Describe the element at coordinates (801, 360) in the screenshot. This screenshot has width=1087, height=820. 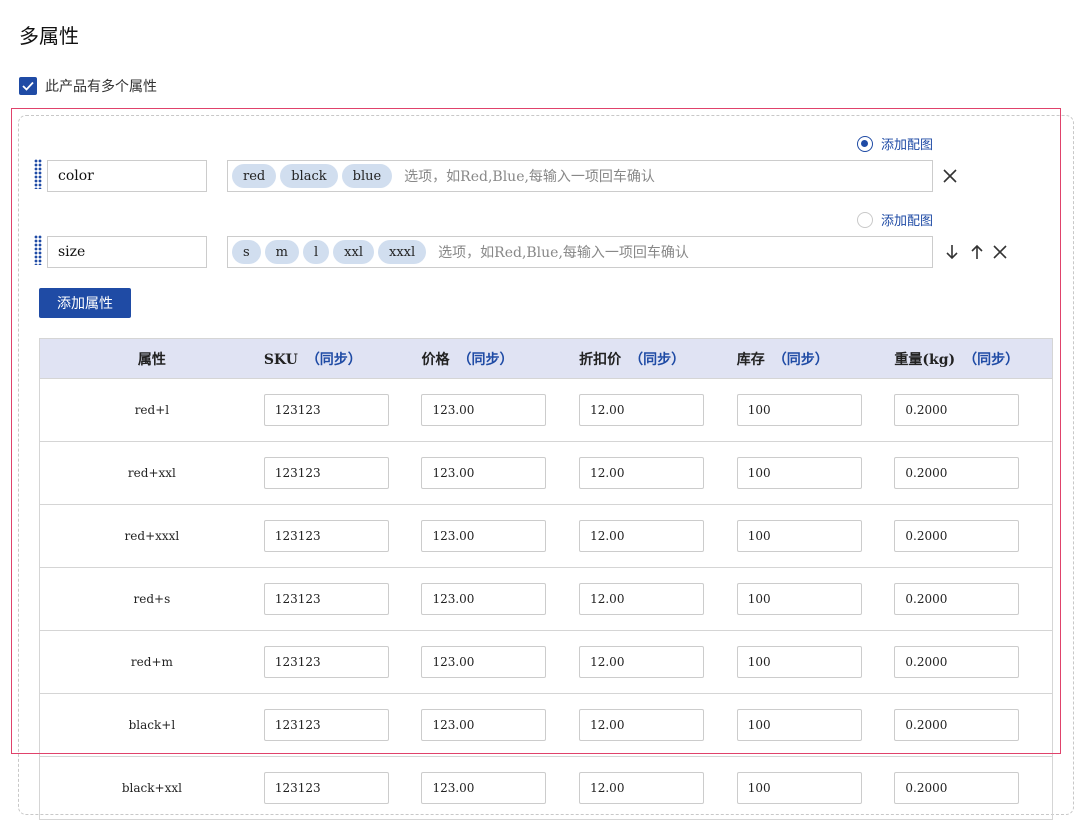
I see `sync-stock-link: （同步）` at that location.